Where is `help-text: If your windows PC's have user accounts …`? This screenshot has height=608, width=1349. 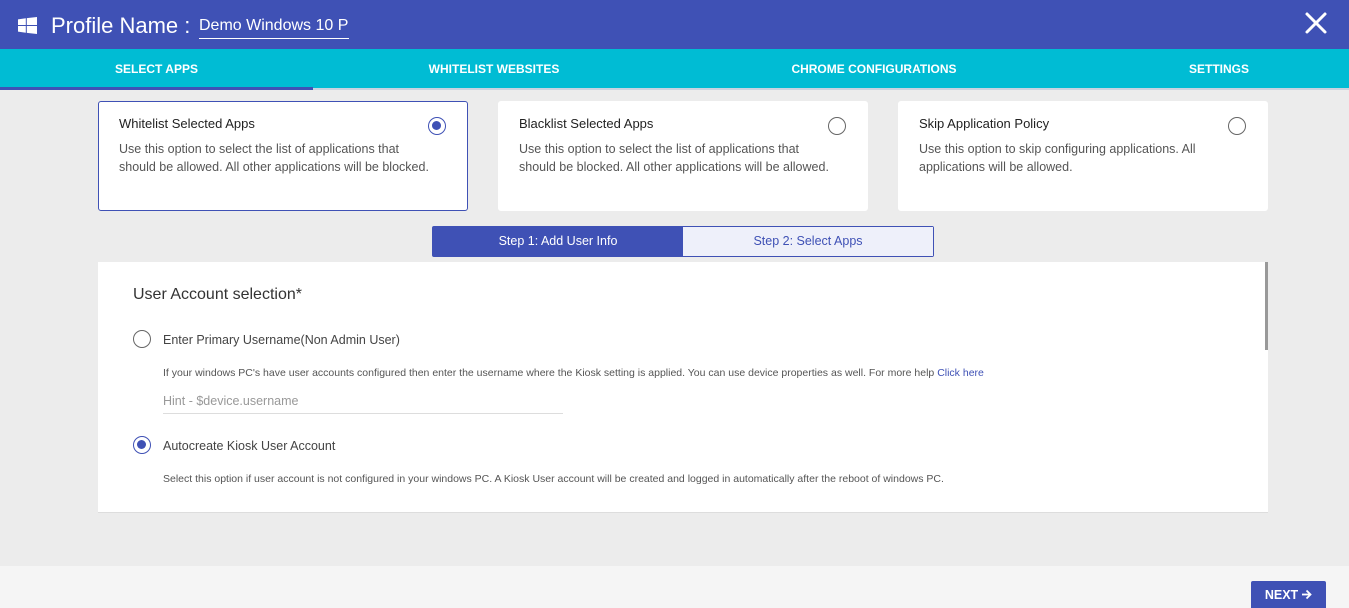
help-text: If your windows PC's have user accounts … is located at coordinates (550, 373).